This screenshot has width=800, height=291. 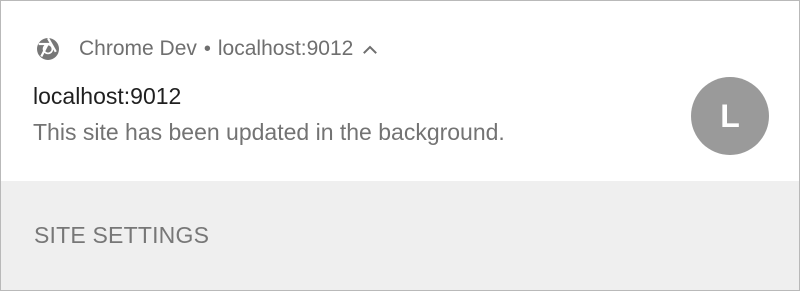 What do you see at coordinates (730, 116) in the screenshot?
I see `avatar: L` at bounding box center [730, 116].